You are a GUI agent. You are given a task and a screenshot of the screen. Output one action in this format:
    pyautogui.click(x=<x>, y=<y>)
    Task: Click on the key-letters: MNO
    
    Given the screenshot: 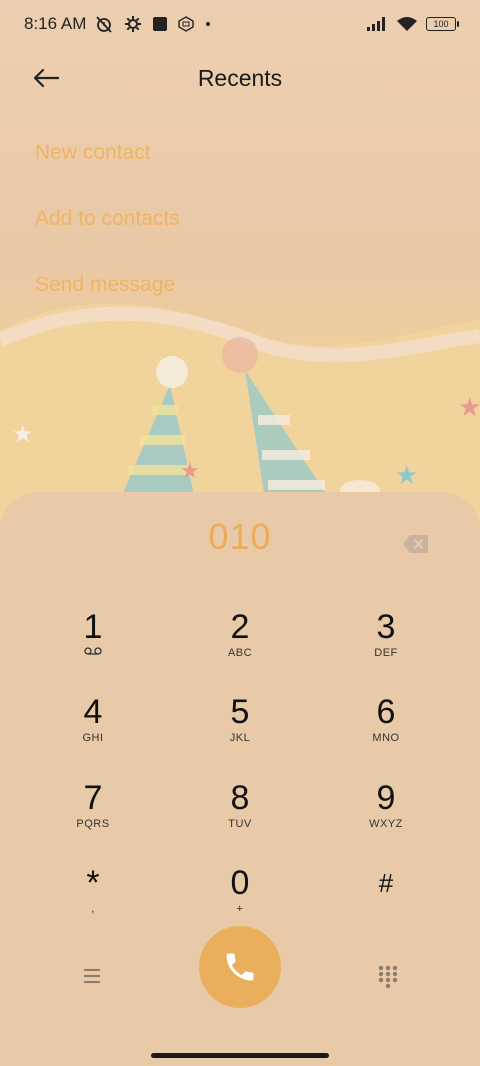 What is the action you would take?
    pyautogui.click(x=386, y=738)
    